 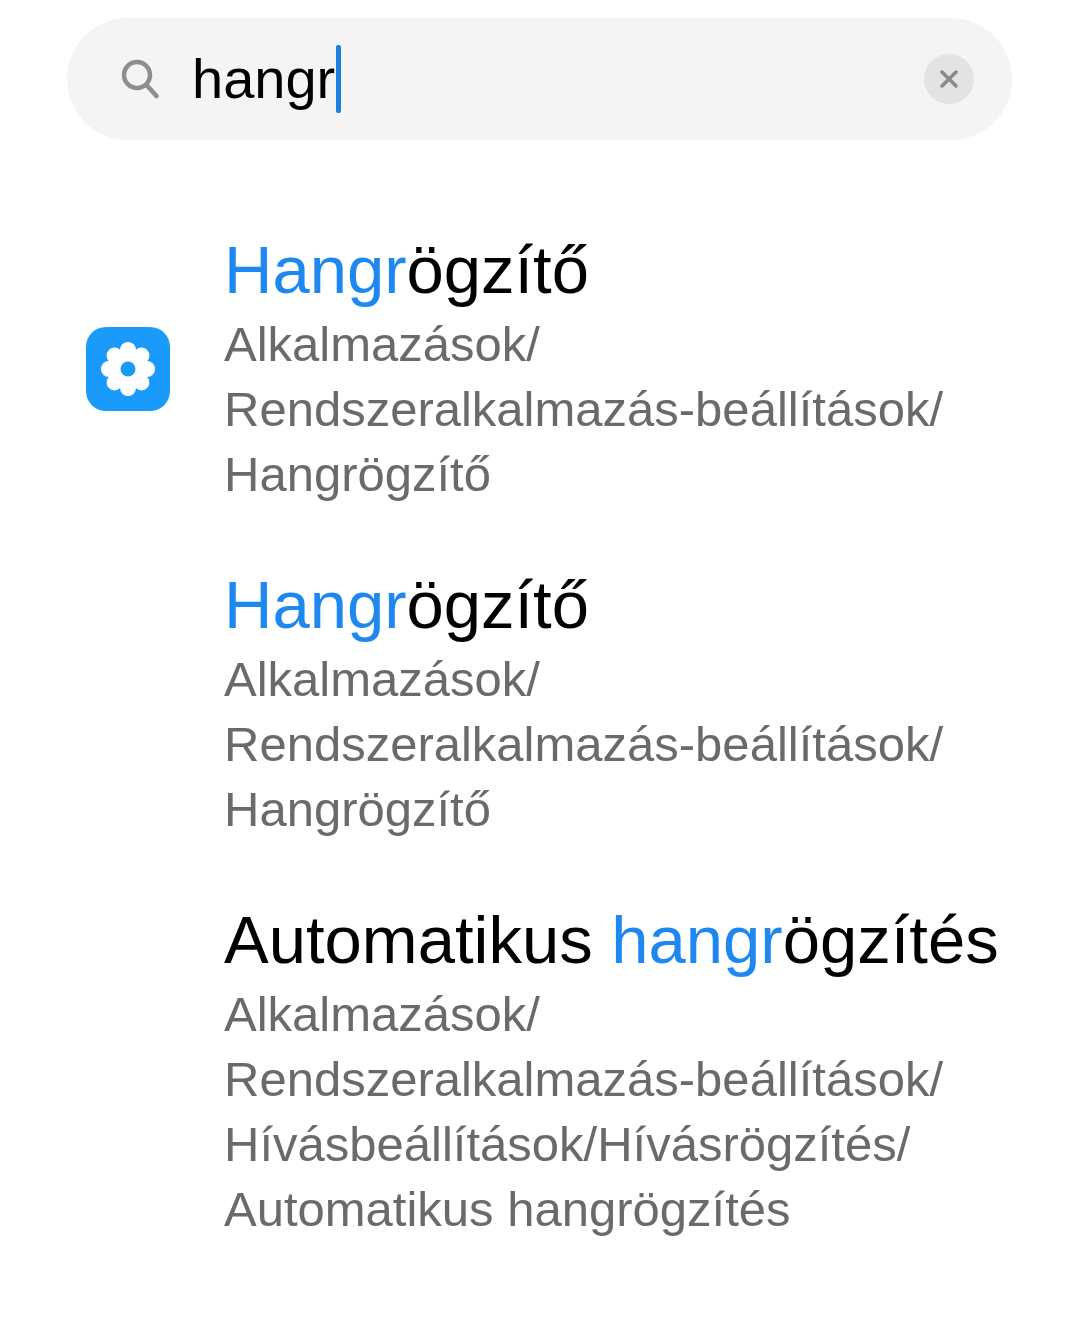 What do you see at coordinates (539, 79) in the screenshot?
I see `search-field: hangr` at bounding box center [539, 79].